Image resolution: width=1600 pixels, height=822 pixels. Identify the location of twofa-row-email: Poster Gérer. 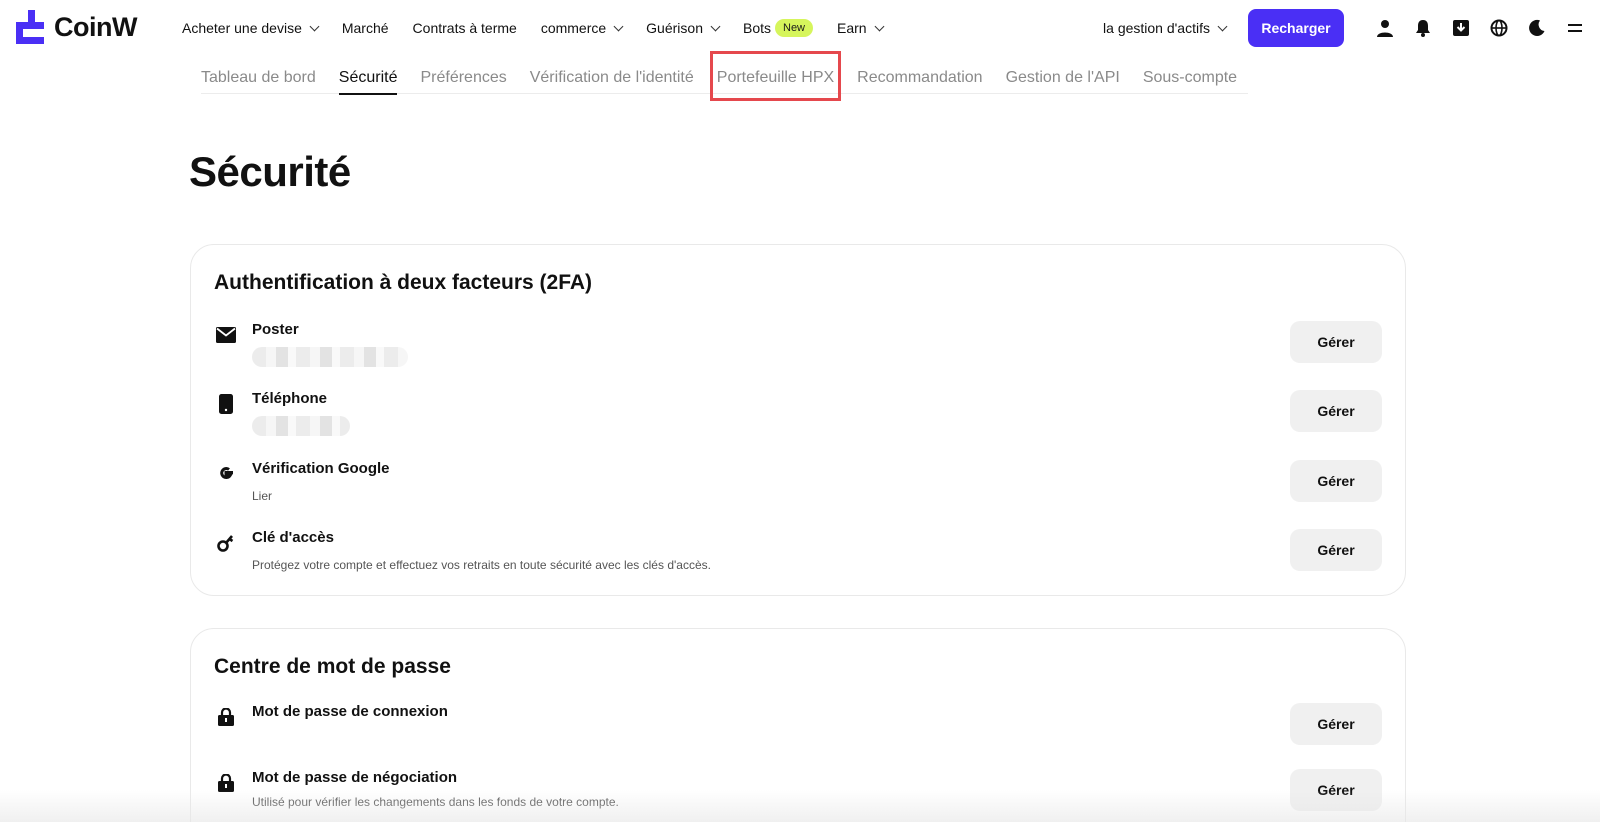
(798, 351).